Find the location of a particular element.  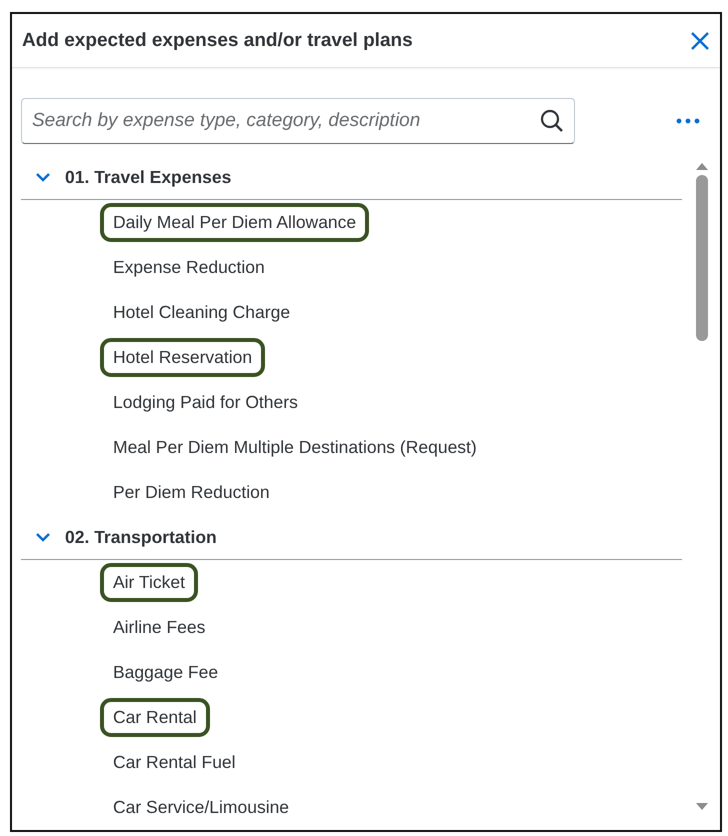

search-icon is located at coordinates (552, 121).